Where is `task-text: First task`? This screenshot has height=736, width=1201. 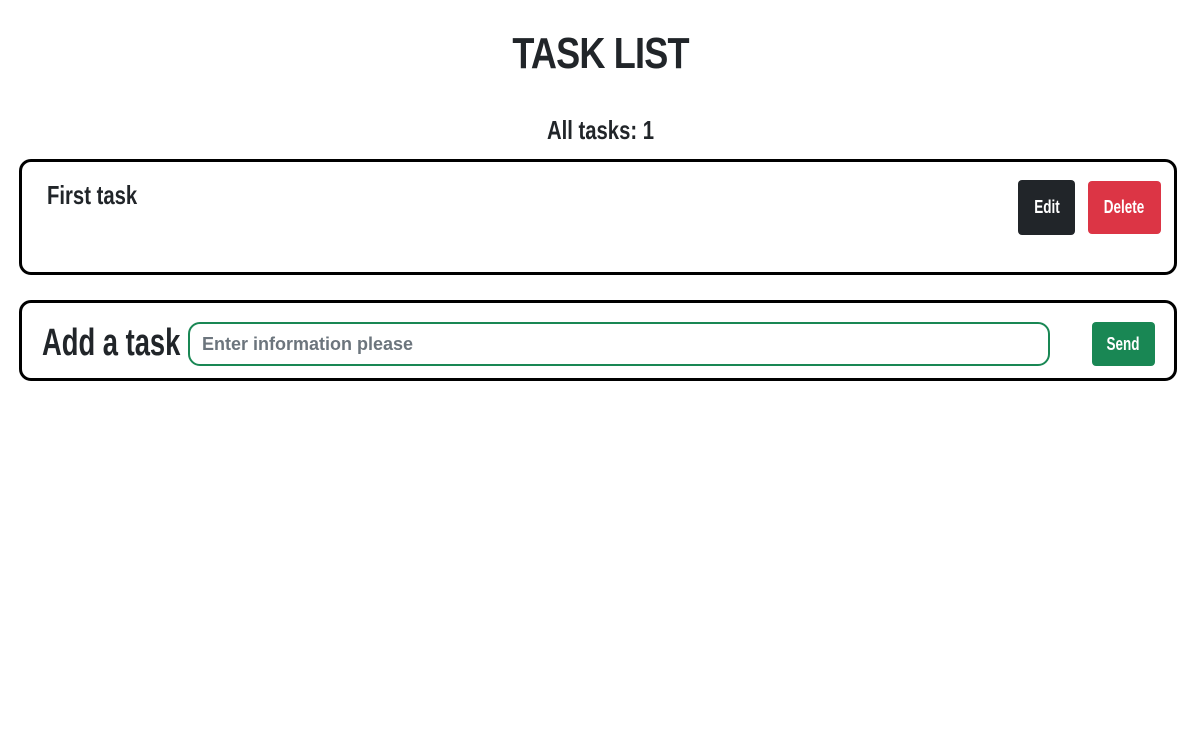
task-text: First task is located at coordinates (92, 195).